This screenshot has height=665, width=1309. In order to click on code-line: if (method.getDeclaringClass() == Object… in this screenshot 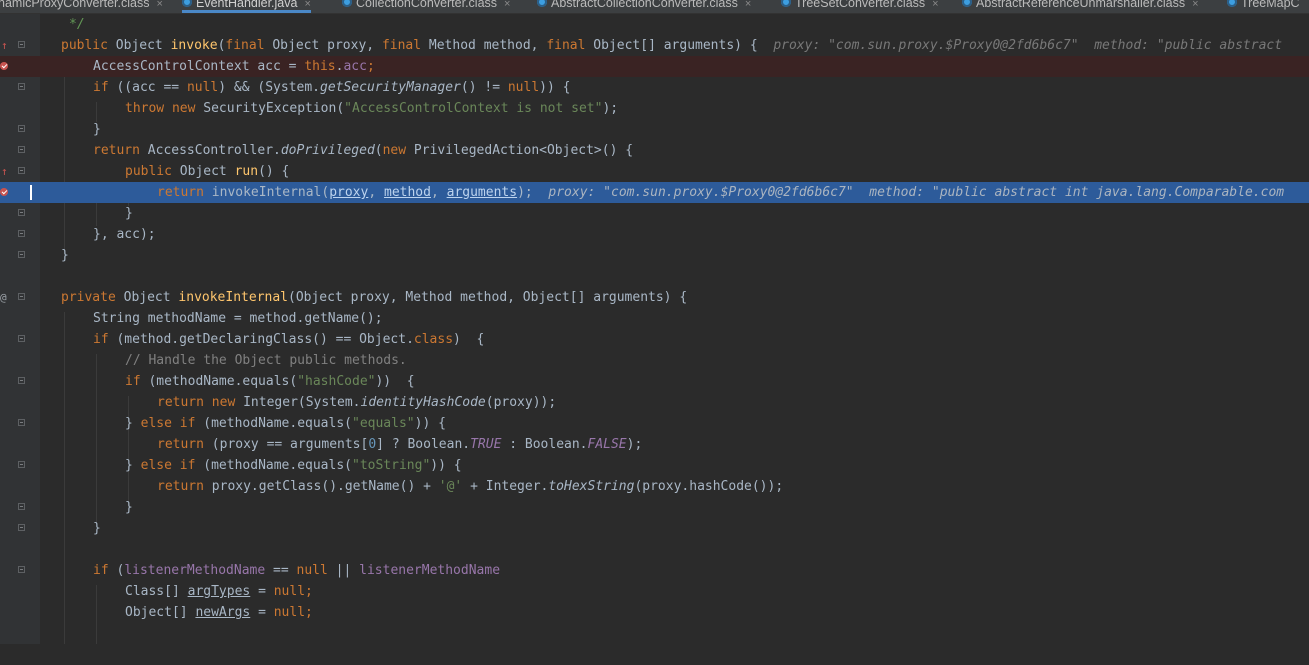, I will do `click(654, 339)`.